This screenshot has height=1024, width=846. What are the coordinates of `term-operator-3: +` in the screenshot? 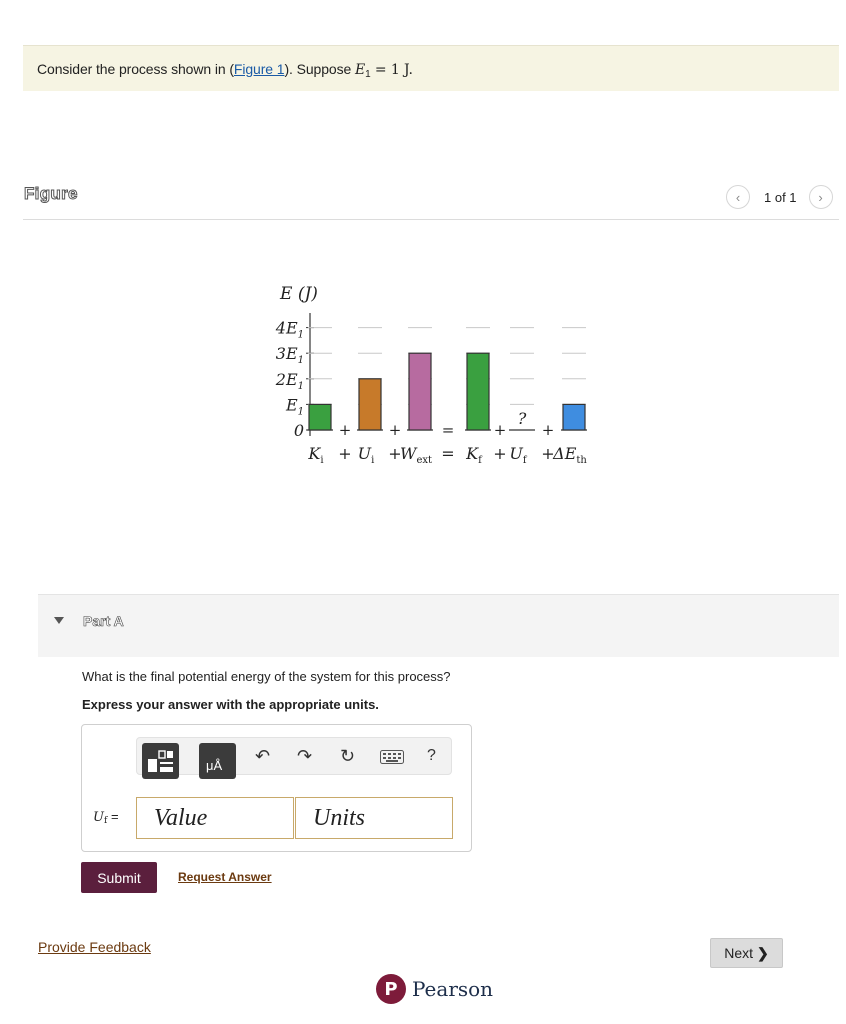 It's located at (499, 453).